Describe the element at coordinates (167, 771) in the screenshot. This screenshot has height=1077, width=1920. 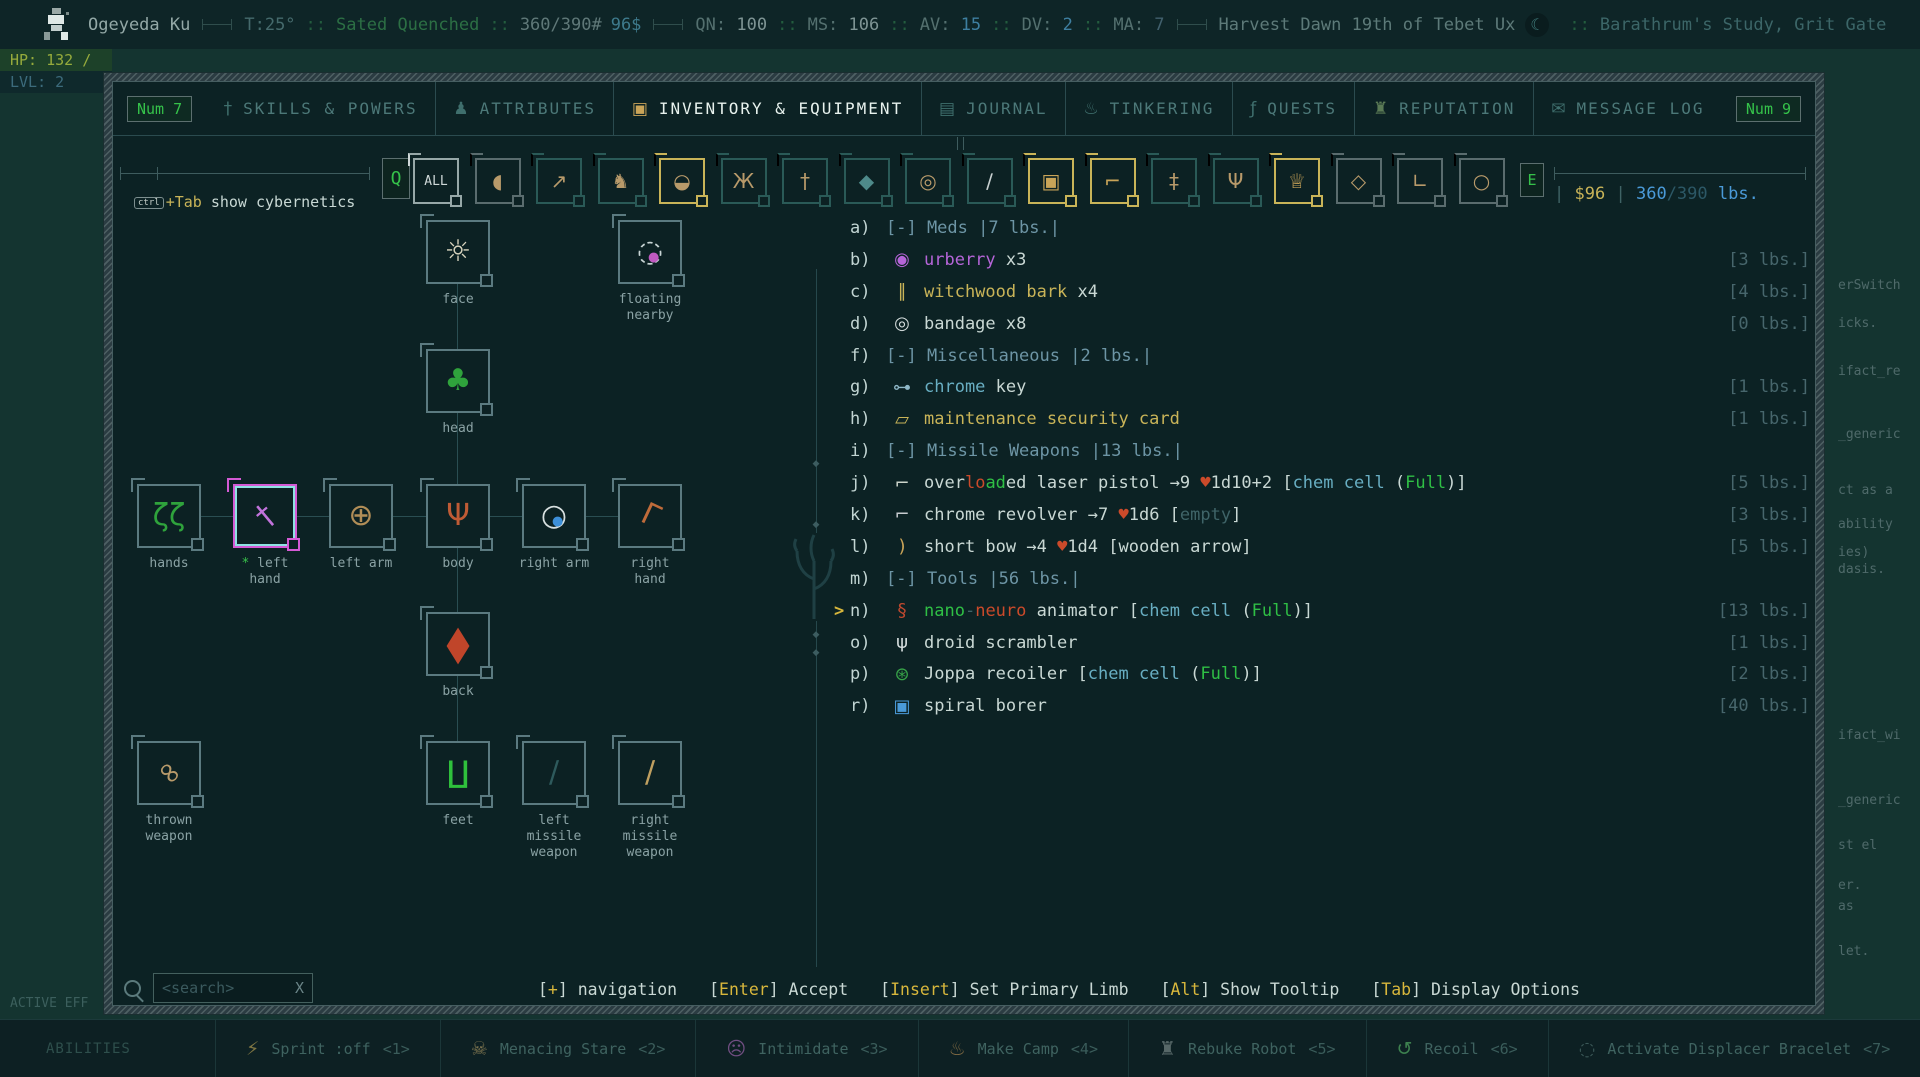
I see `equipment-slot-thrown-weapon: ∞` at that location.